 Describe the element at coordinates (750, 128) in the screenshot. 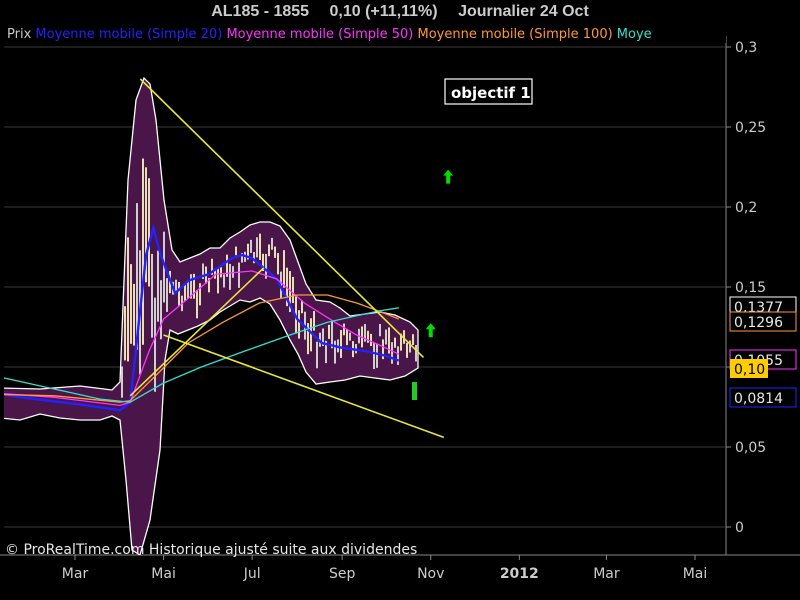

I see `y-tick-label: 0,25` at that location.